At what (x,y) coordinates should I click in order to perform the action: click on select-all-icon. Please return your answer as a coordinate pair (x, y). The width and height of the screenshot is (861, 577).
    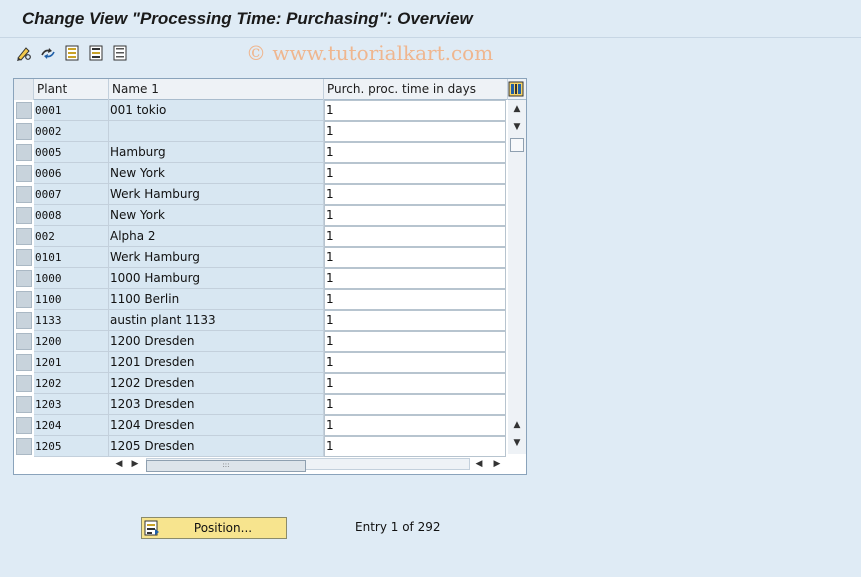
    Looking at the image, I should click on (72, 53).